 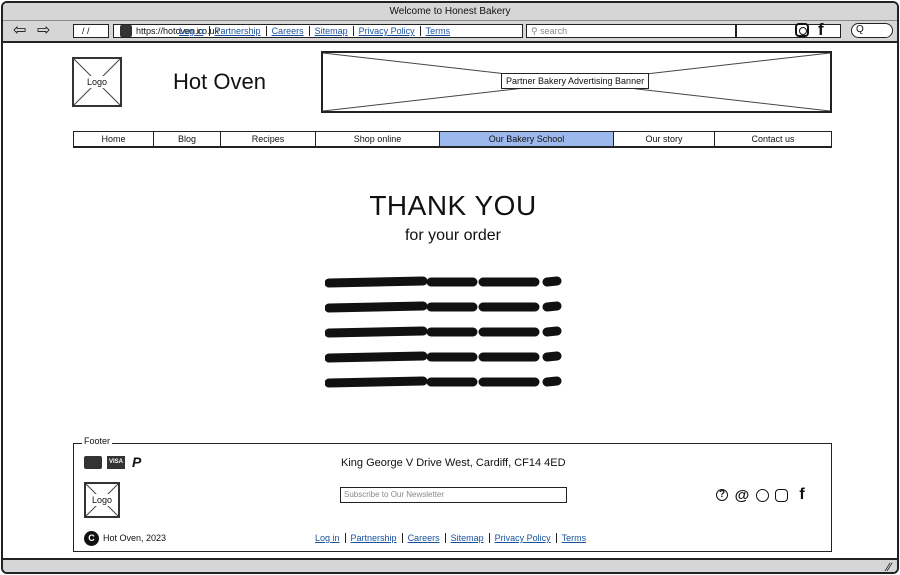 I want to click on toolbar-link-careers: Careers, so click(x=288, y=31).